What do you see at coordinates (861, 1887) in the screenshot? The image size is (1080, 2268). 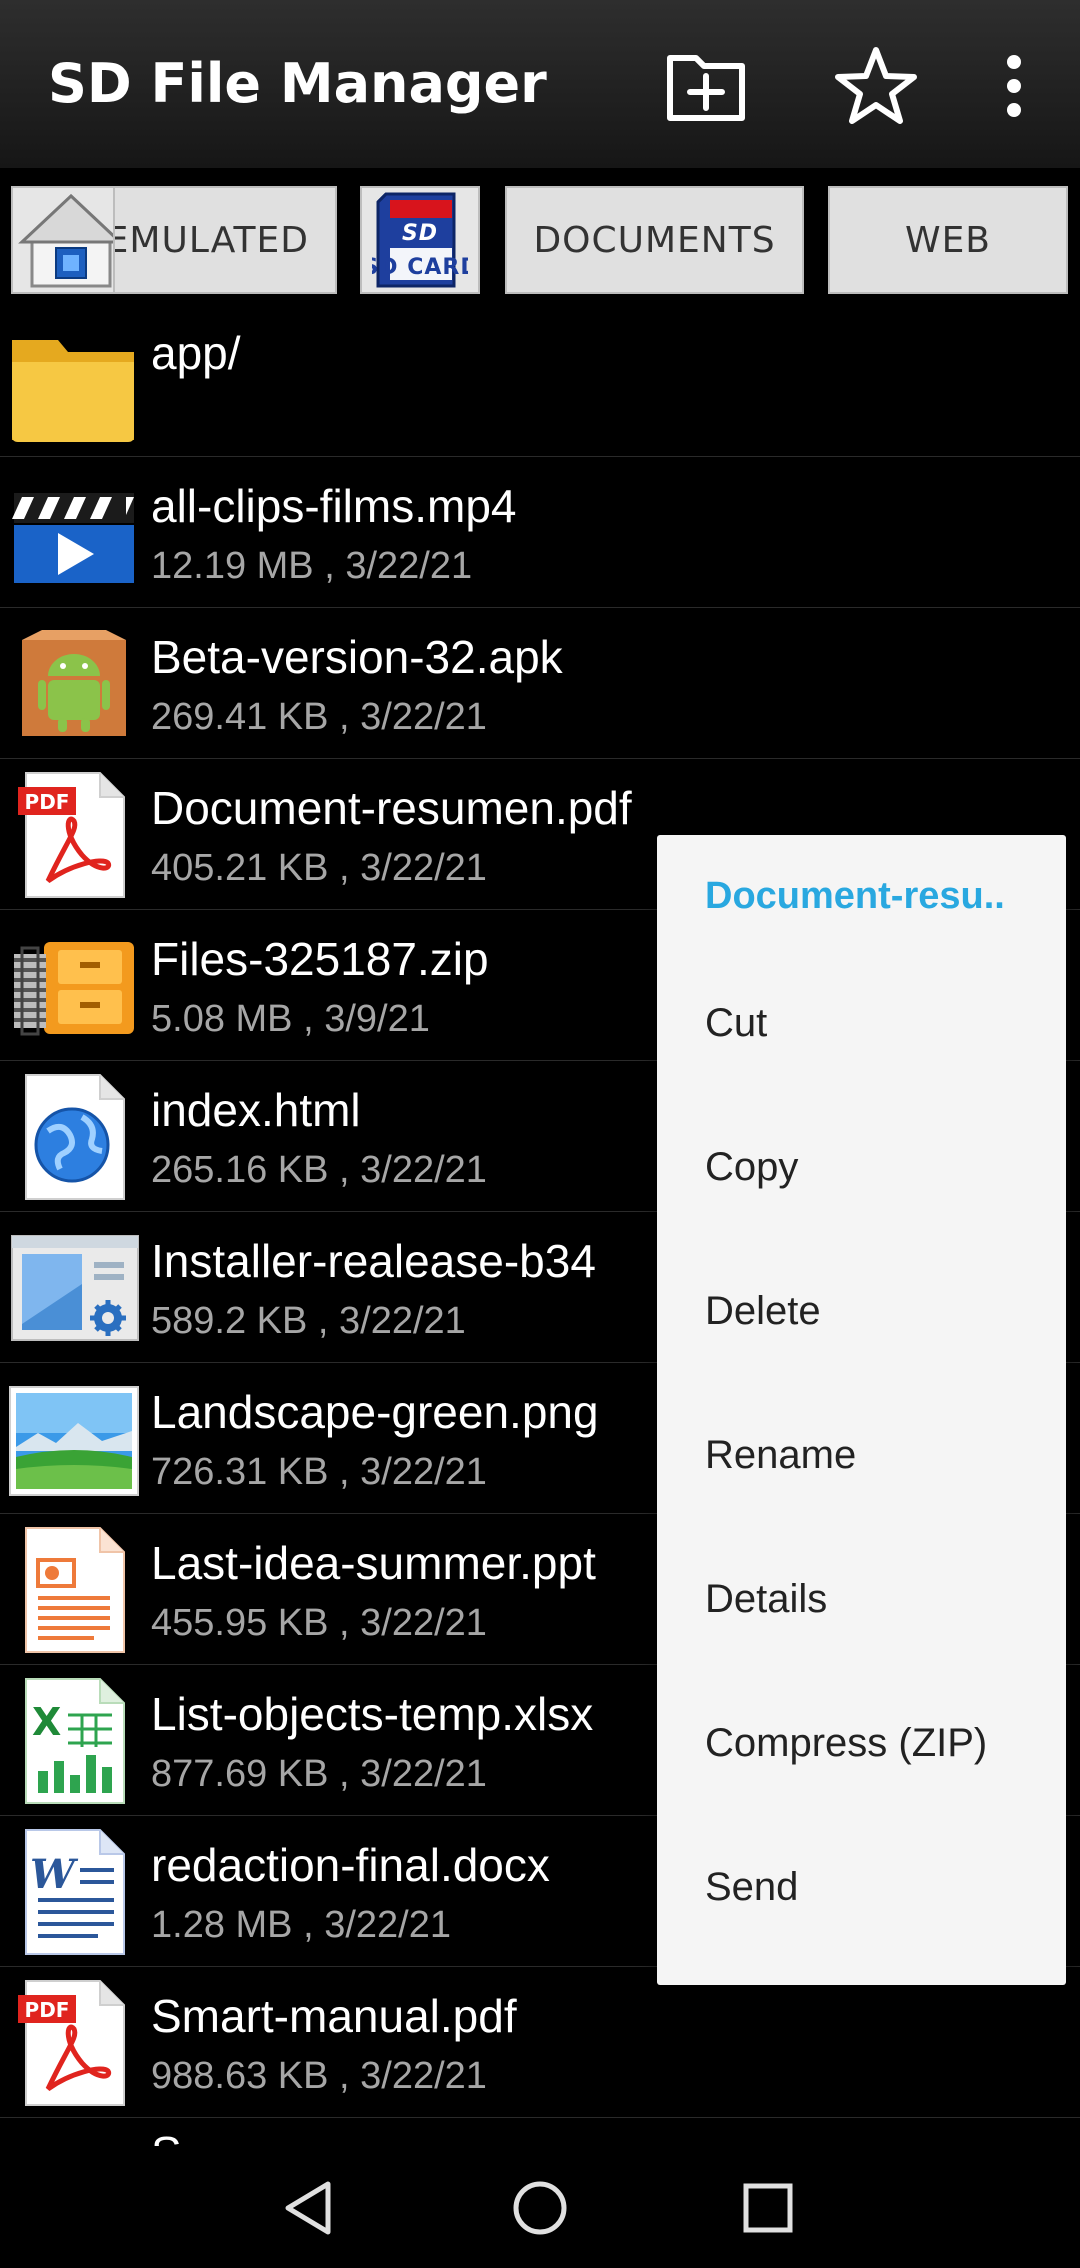 I see `menu-item-send: Send` at bounding box center [861, 1887].